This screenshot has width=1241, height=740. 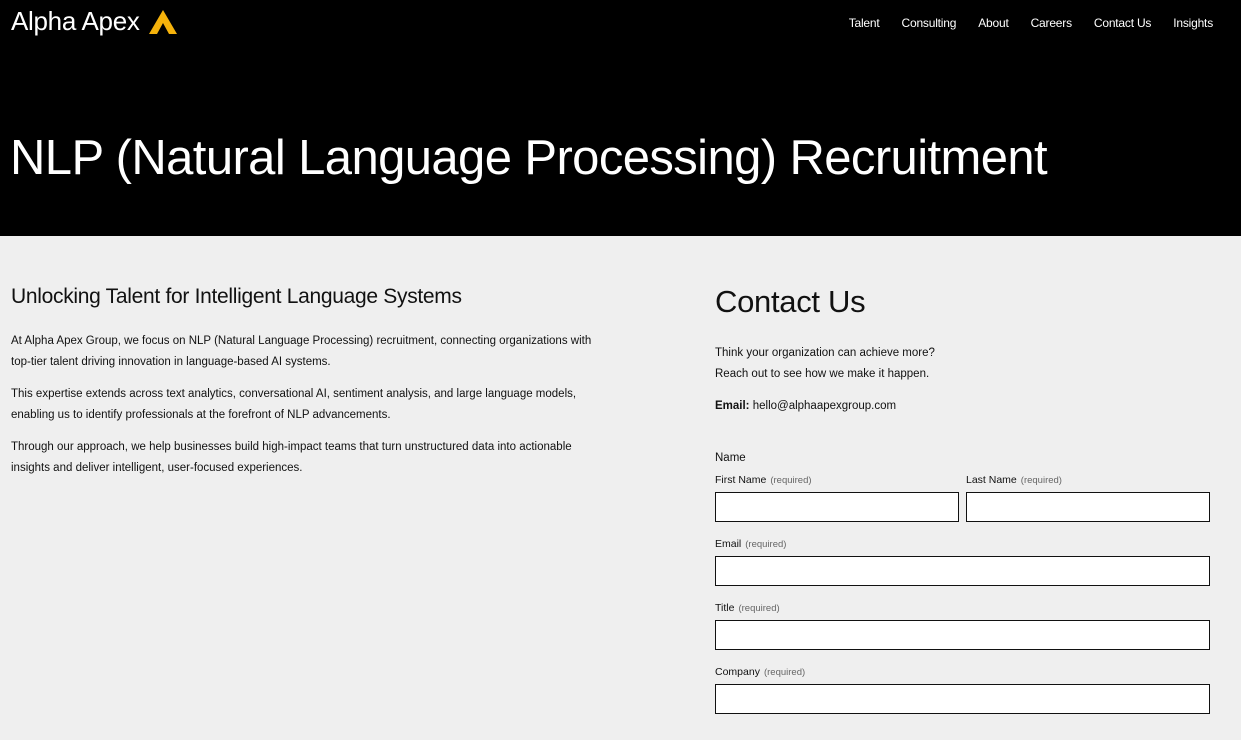 I want to click on brand-logo: Alpha Apex, so click(x=94, y=21).